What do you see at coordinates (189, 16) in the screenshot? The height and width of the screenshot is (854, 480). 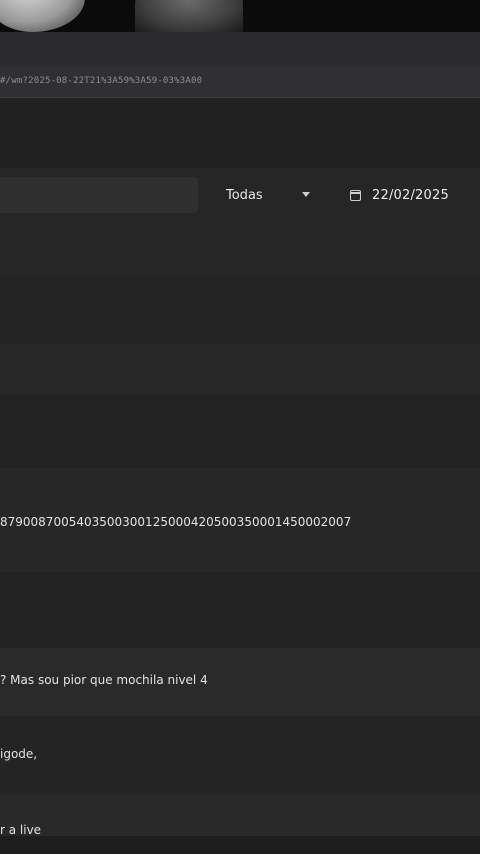 I see `webcam-person-right` at bounding box center [189, 16].